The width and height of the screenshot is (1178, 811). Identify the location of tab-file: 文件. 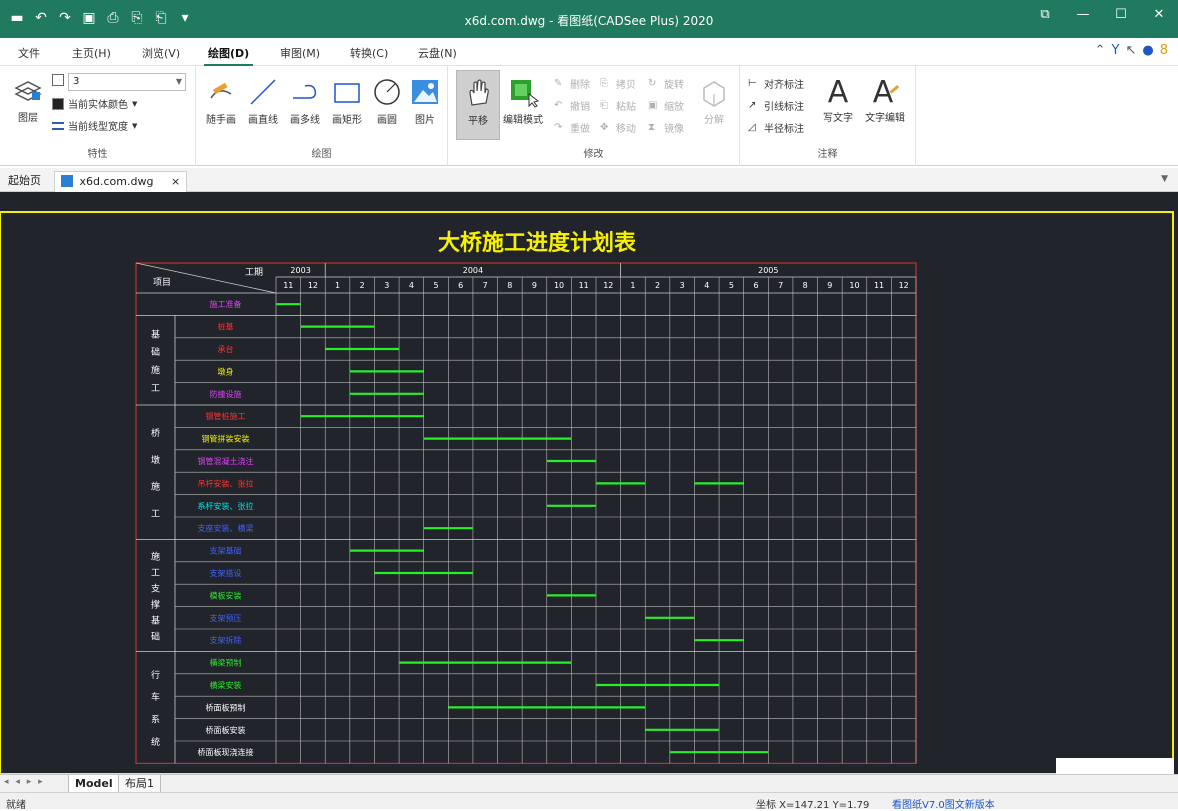
(29, 53).